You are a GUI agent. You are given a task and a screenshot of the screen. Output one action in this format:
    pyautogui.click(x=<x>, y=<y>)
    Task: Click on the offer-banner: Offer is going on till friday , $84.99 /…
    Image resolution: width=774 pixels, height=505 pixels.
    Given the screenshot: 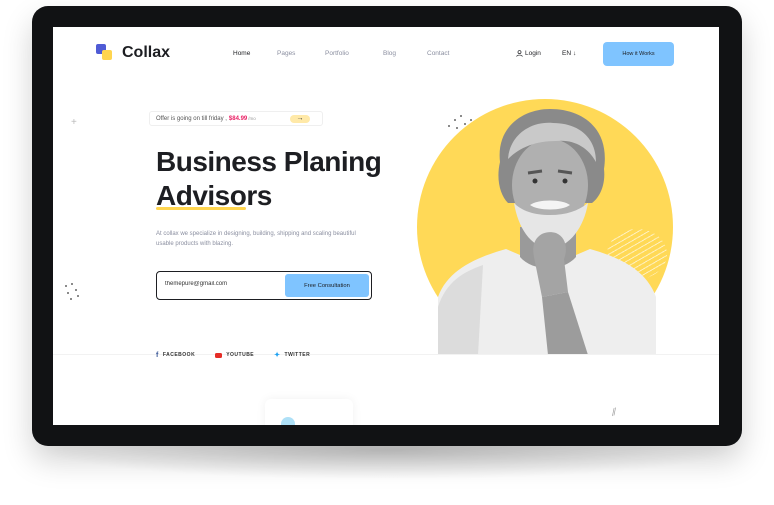 What is the action you would take?
    pyautogui.click(x=236, y=118)
    